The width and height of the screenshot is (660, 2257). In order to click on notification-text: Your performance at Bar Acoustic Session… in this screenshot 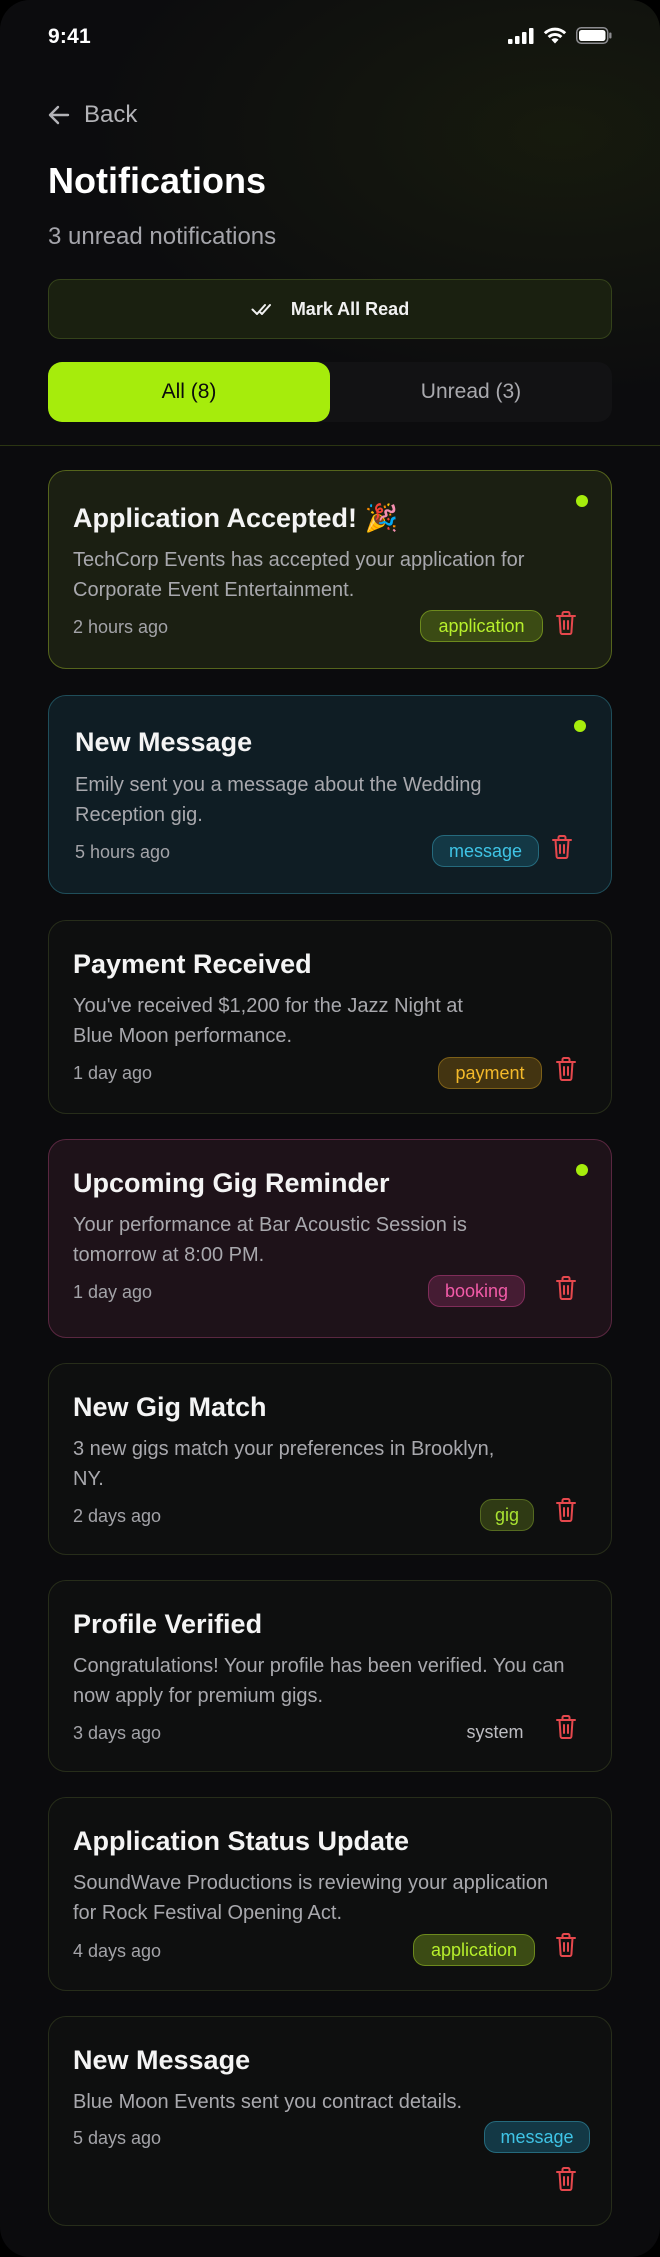, I will do `click(270, 1240)`.